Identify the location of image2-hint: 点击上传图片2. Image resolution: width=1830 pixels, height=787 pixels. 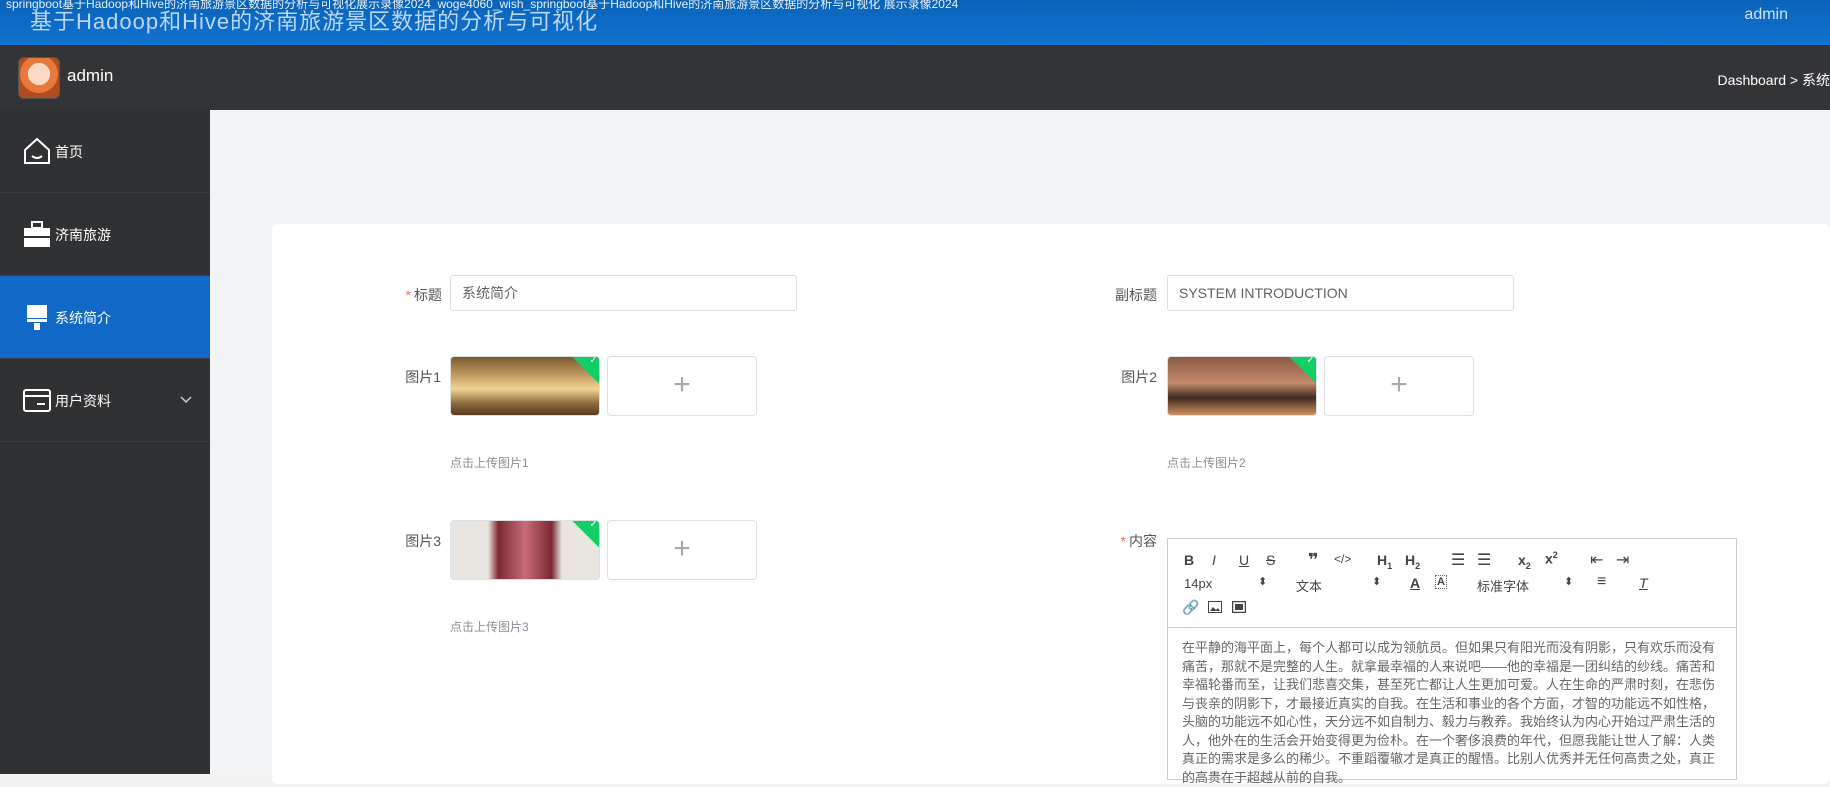
(1206, 463).